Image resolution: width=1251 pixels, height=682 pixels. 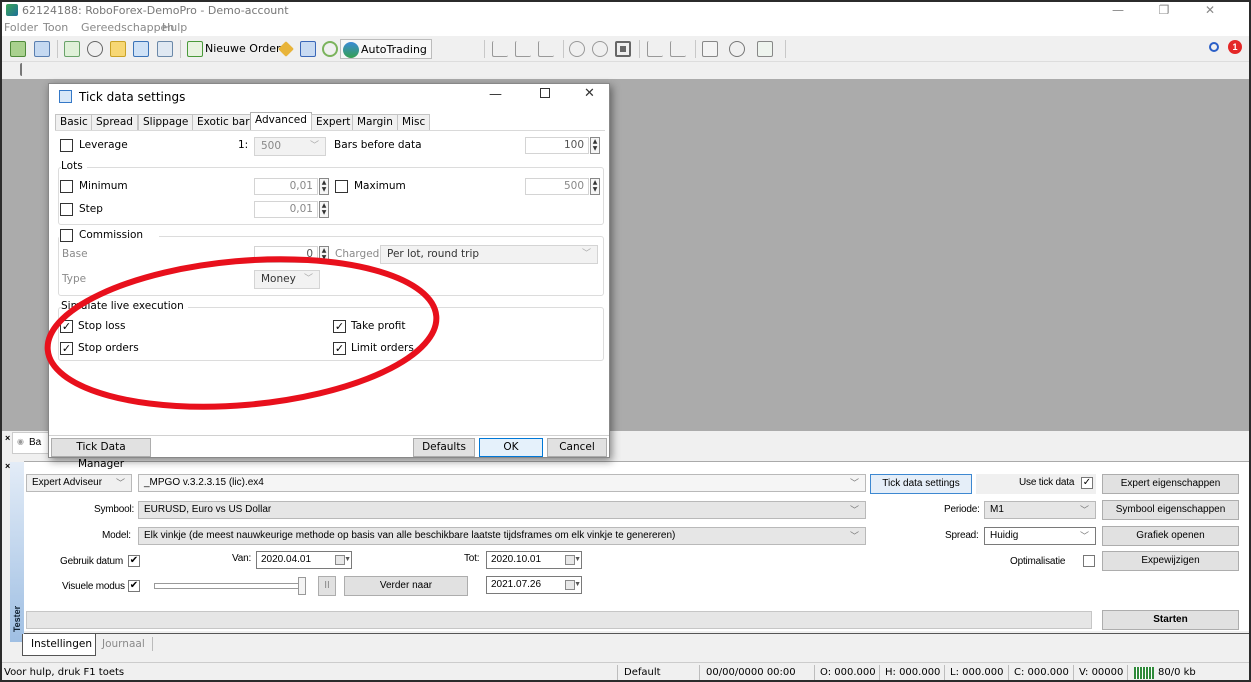 What do you see at coordinates (118, 49) in the screenshot?
I see `navigator-icon` at bounding box center [118, 49].